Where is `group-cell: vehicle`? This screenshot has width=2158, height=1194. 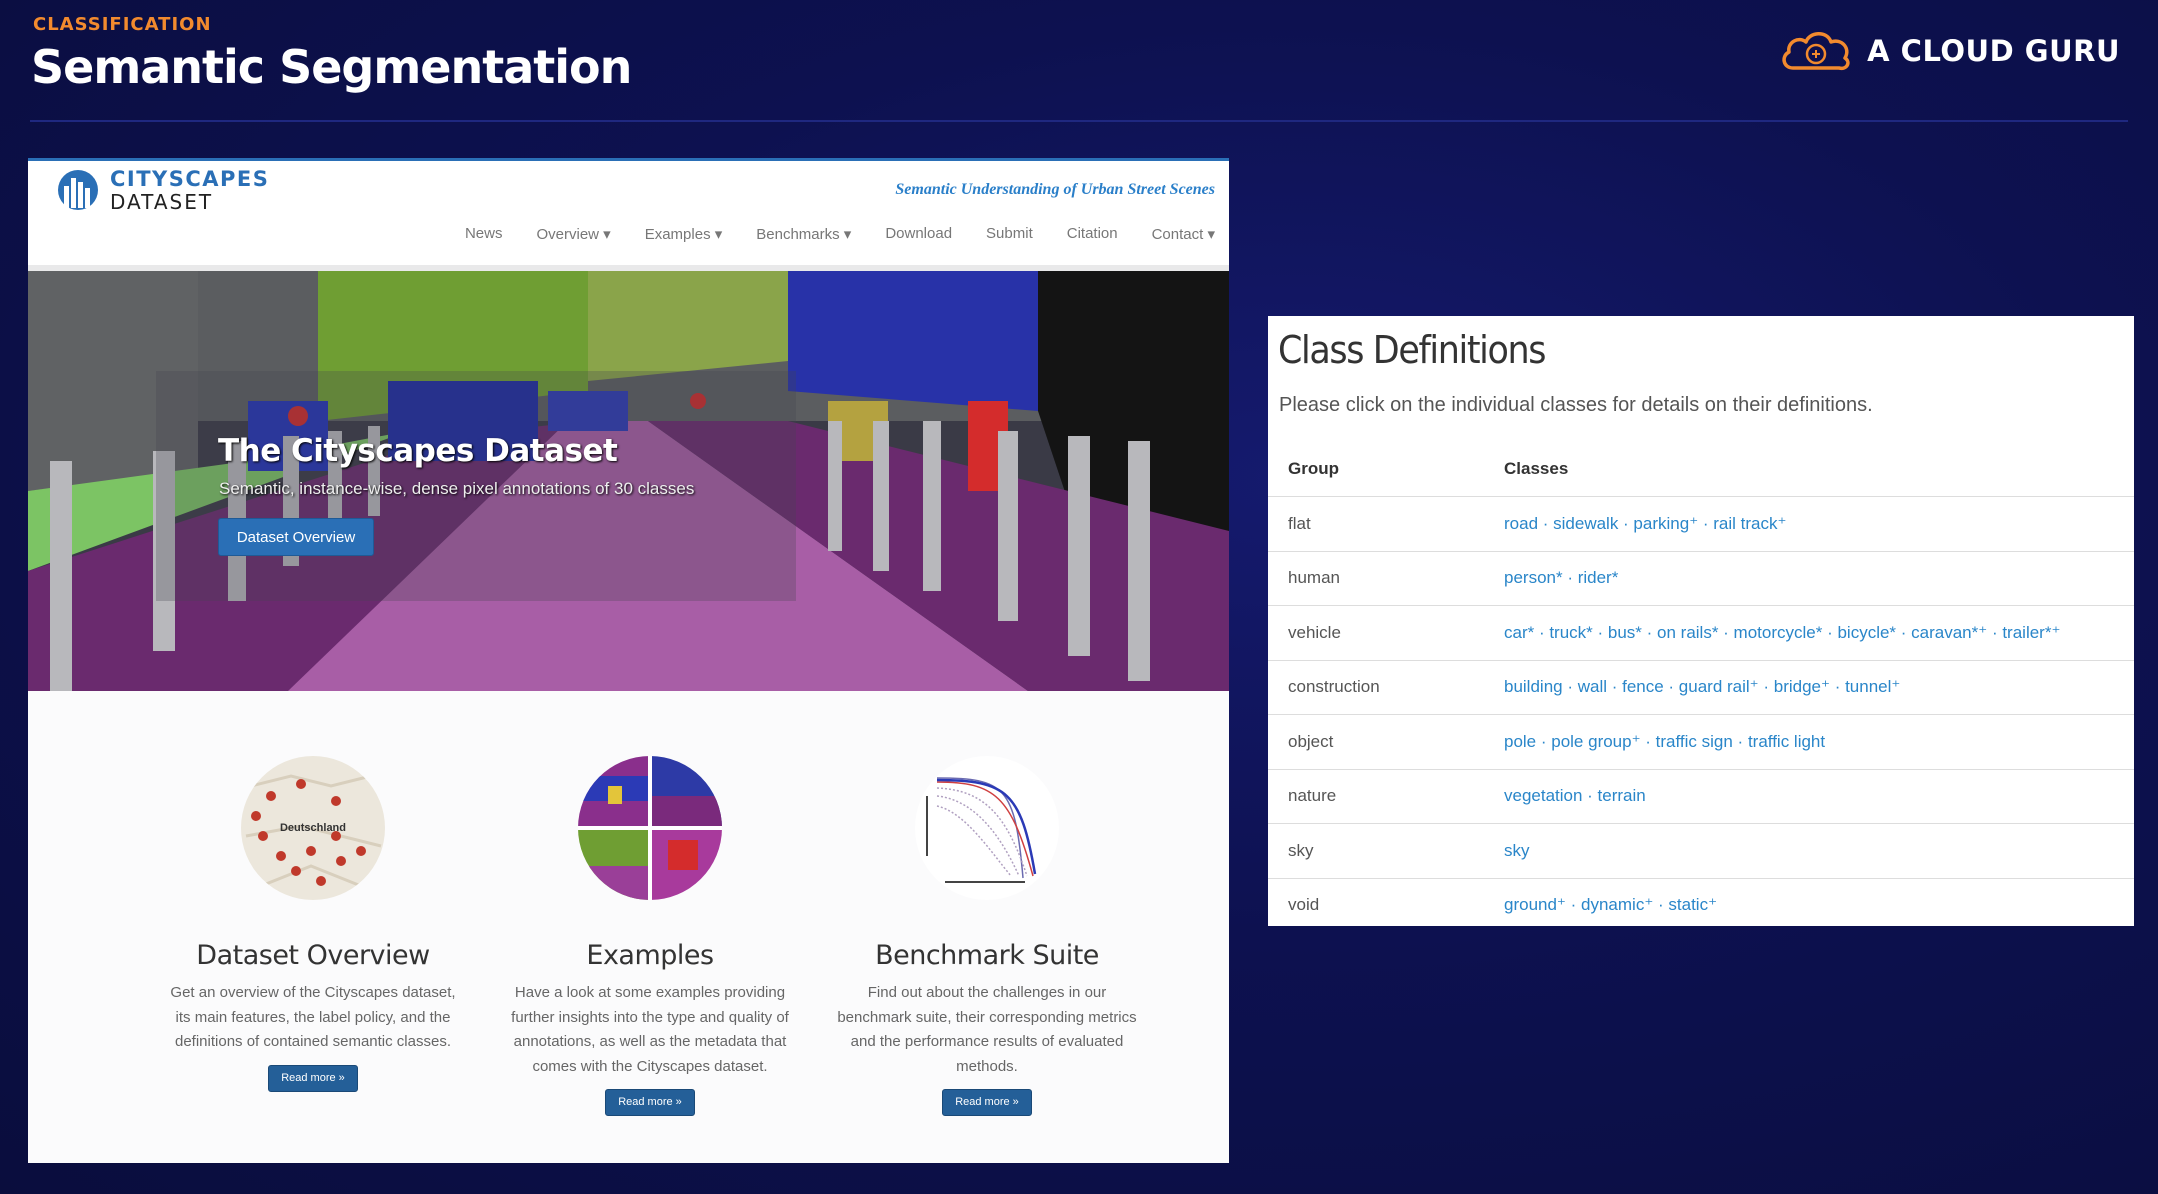
group-cell: vehicle is located at coordinates (1386, 632).